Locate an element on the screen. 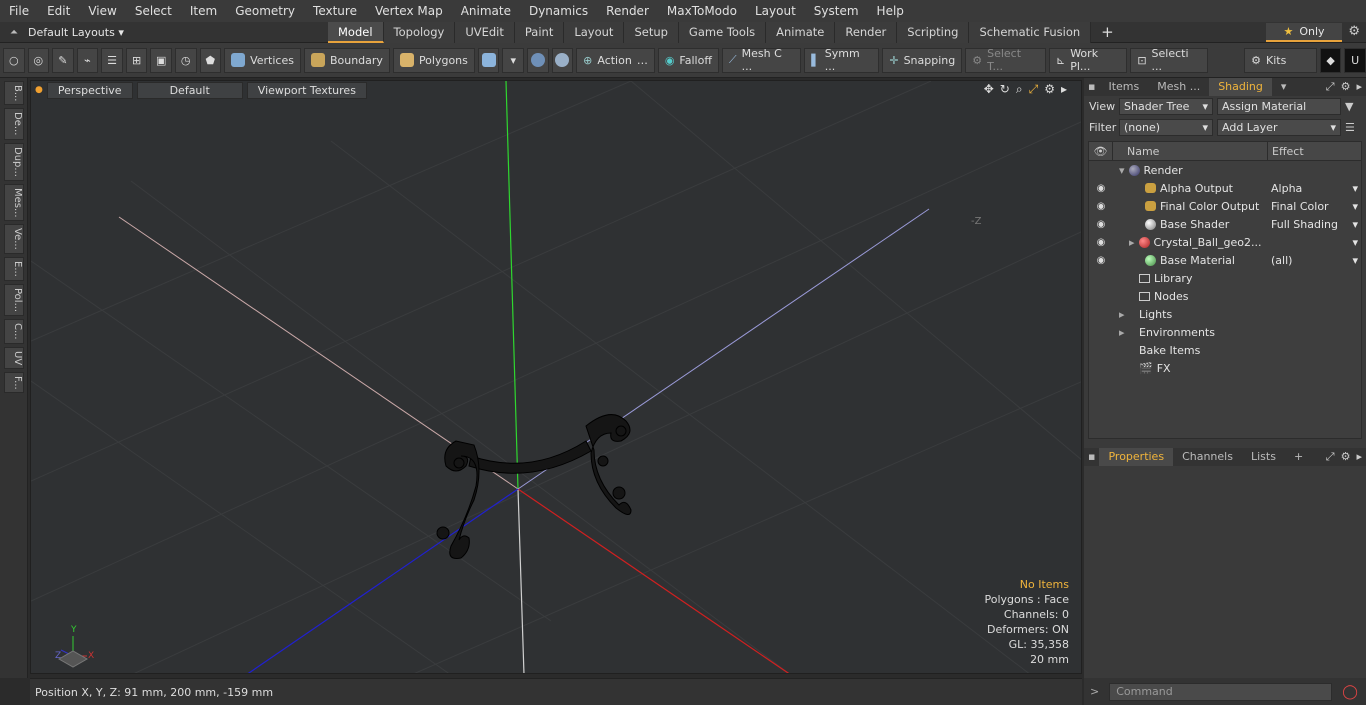  tree-row-crystal-ball-material: ◉ ▸ Crystal_Ball_geo2... ▾ is located at coordinates (1225, 242).